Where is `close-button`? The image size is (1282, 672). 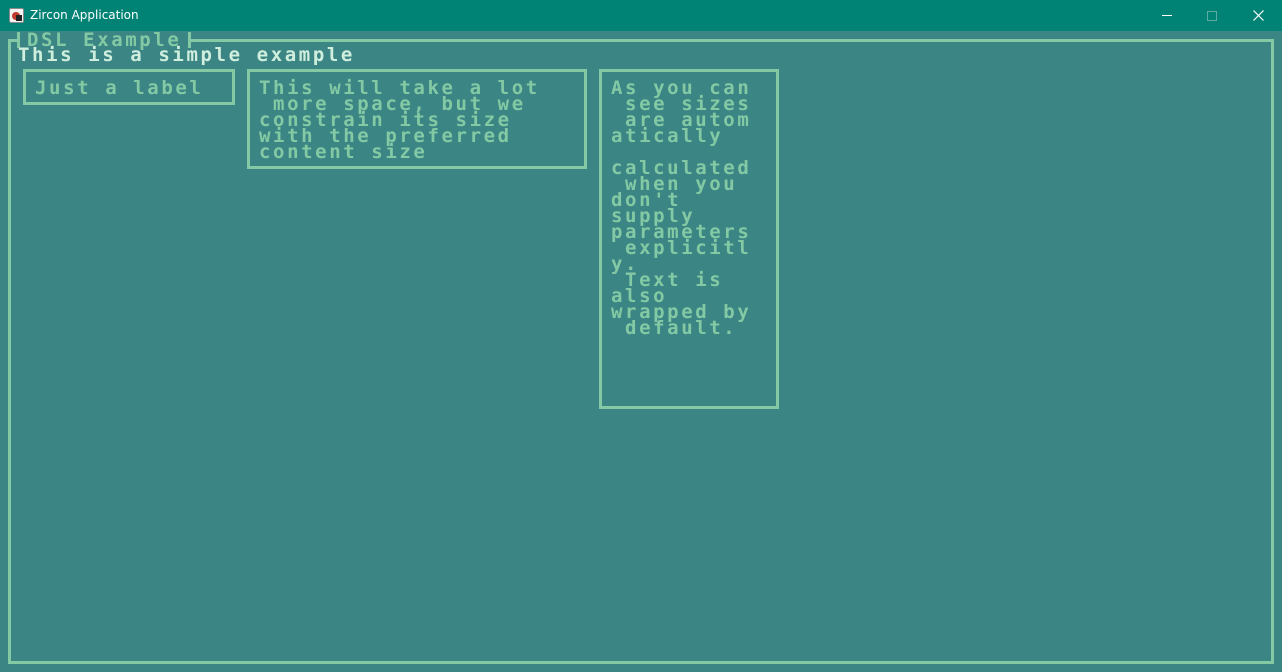
close-button is located at coordinates (1258, 15).